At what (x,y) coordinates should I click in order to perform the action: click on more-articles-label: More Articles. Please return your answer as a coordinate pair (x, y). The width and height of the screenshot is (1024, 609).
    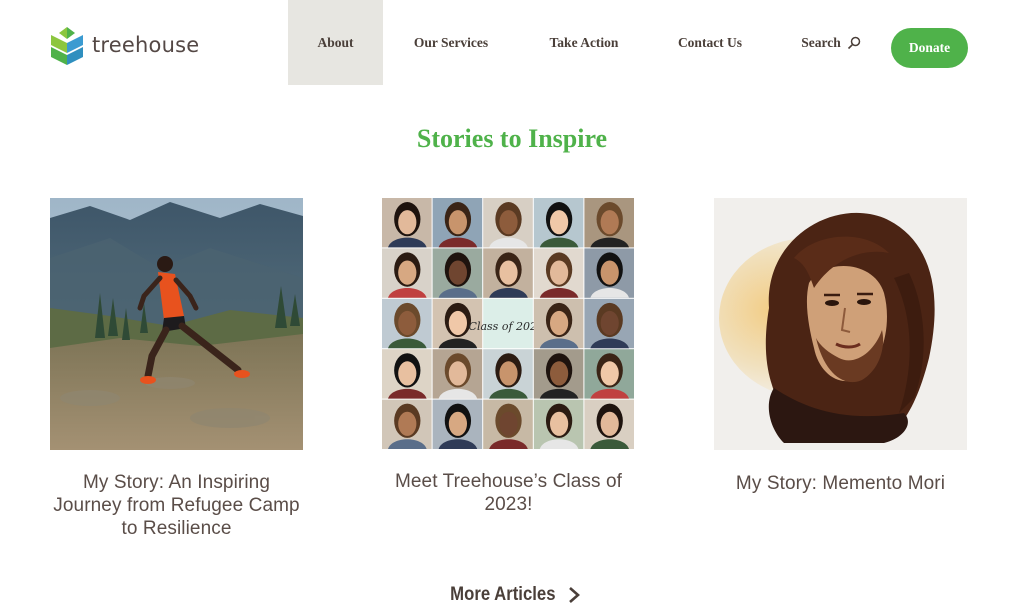
    Looking at the image, I should click on (503, 594).